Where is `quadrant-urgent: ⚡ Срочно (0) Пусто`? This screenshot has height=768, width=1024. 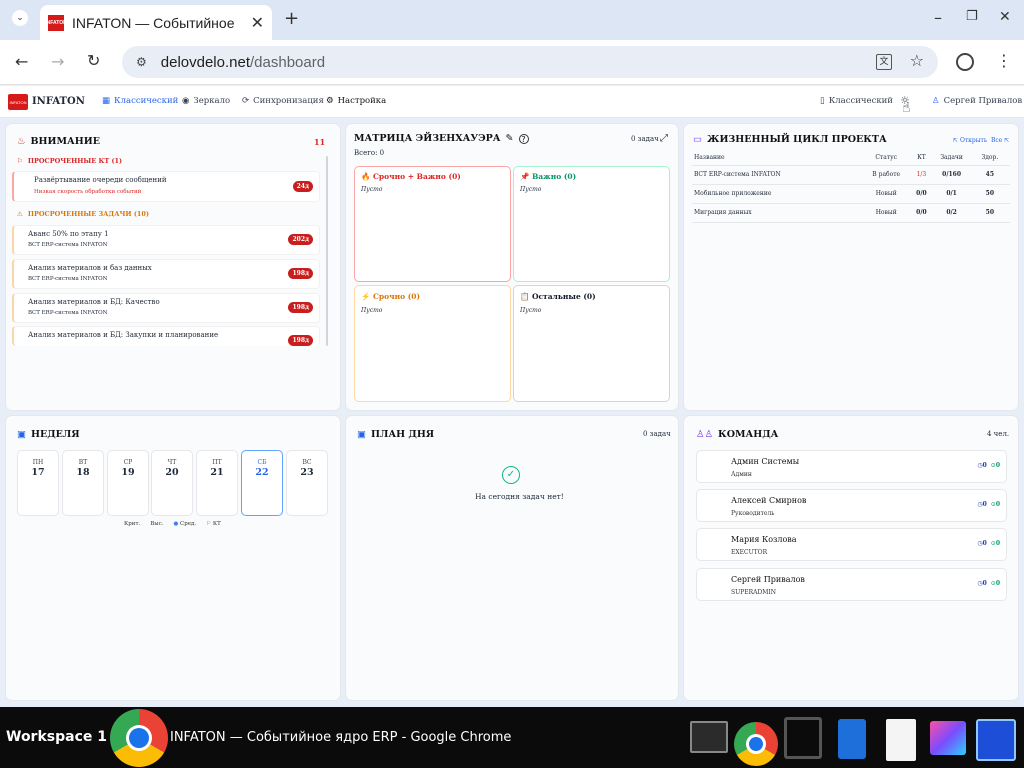
quadrant-urgent: ⚡ Срочно (0) Пусто is located at coordinates (432, 343).